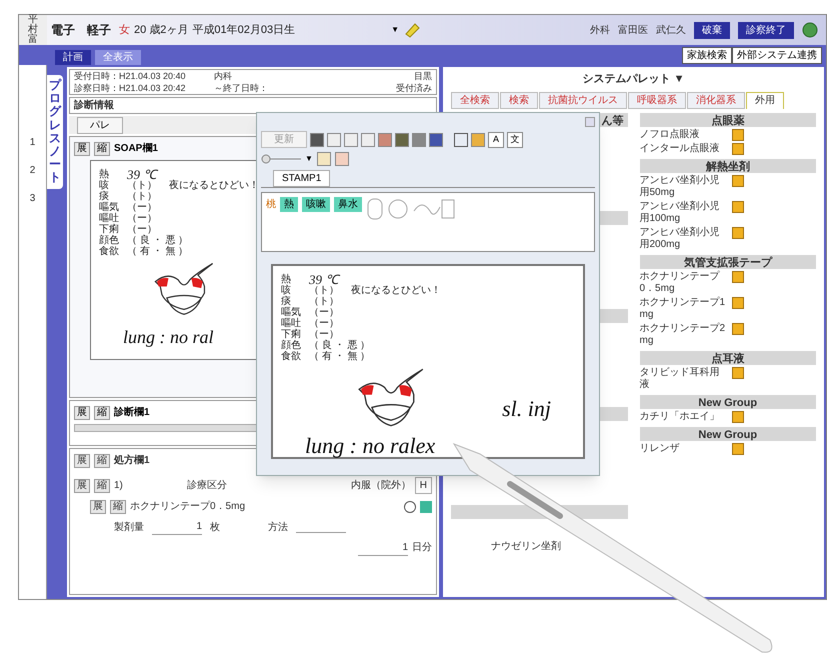  Describe the element at coordinates (341, 159) in the screenshot. I see `marker-icon` at that location.